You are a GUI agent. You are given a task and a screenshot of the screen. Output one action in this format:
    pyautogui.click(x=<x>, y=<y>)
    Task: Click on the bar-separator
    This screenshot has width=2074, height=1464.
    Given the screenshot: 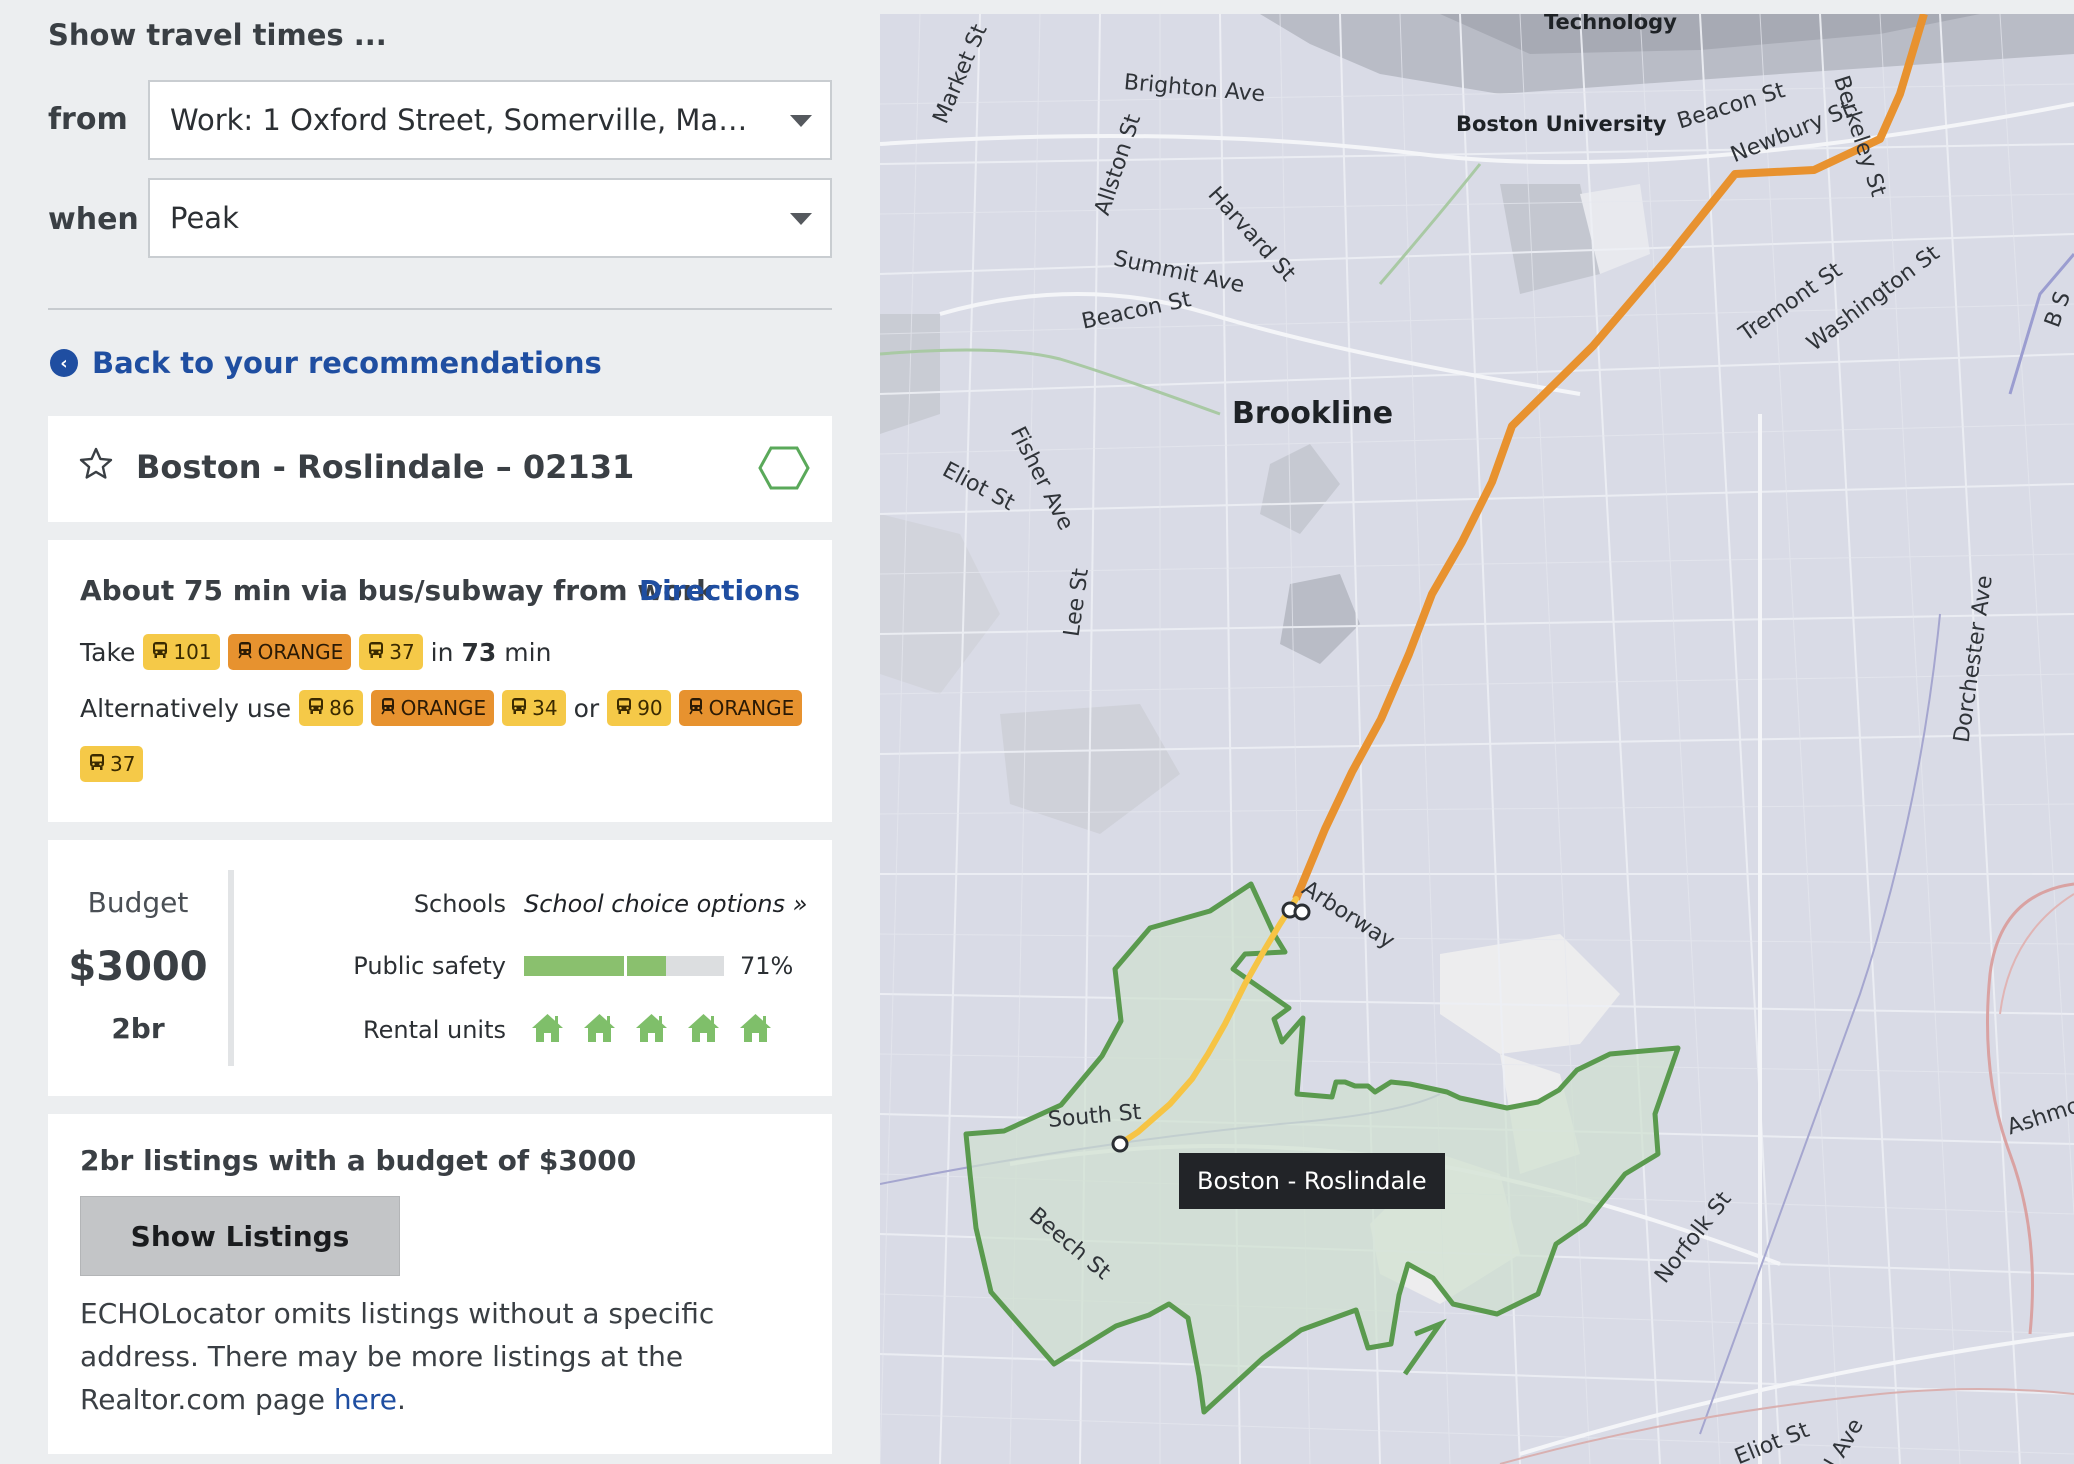 What is the action you would take?
    pyautogui.click(x=625, y=966)
    